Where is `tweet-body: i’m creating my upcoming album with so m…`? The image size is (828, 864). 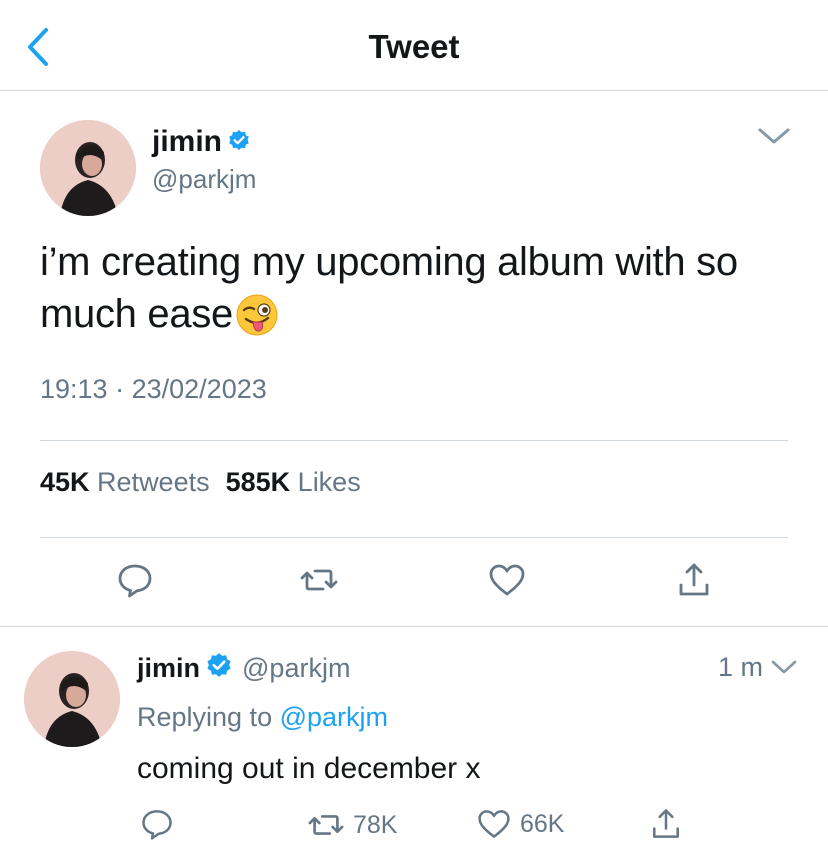 tweet-body: i’m creating my upcoming album with so m… is located at coordinates (389, 288).